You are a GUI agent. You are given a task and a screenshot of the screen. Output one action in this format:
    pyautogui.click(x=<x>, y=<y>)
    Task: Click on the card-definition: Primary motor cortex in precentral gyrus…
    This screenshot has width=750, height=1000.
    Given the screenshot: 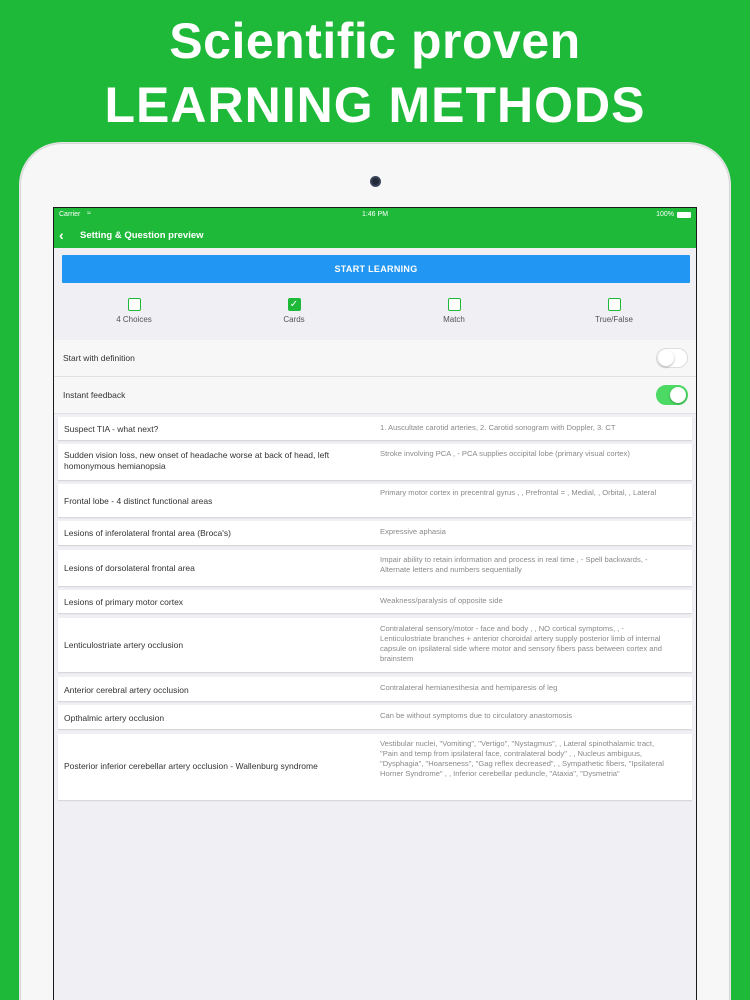 What is the action you would take?
    pyautogui.click(x=518, y=492)
    